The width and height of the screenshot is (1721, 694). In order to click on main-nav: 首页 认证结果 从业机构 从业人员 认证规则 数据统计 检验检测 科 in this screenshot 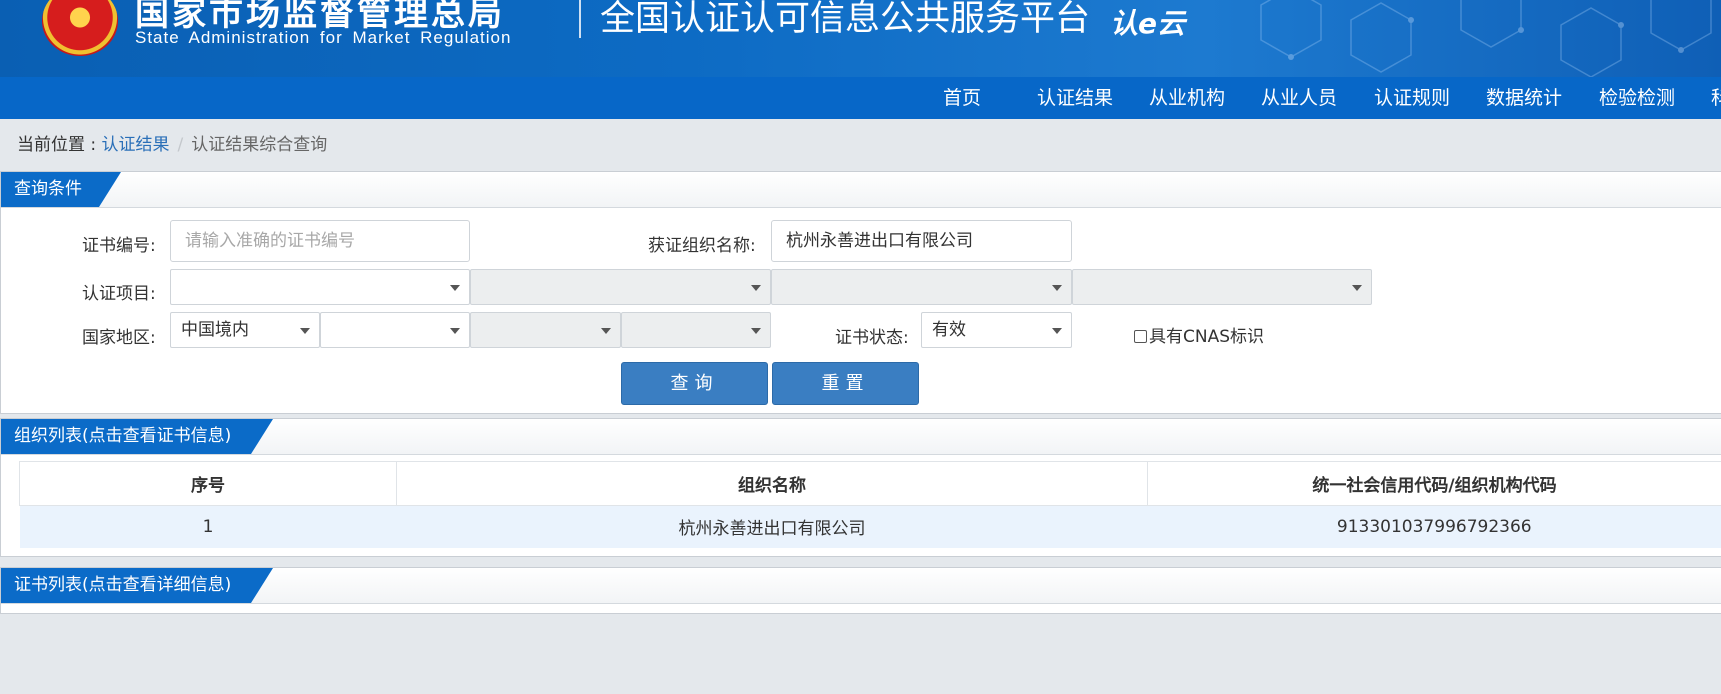, I will do `click(860, 98)`.